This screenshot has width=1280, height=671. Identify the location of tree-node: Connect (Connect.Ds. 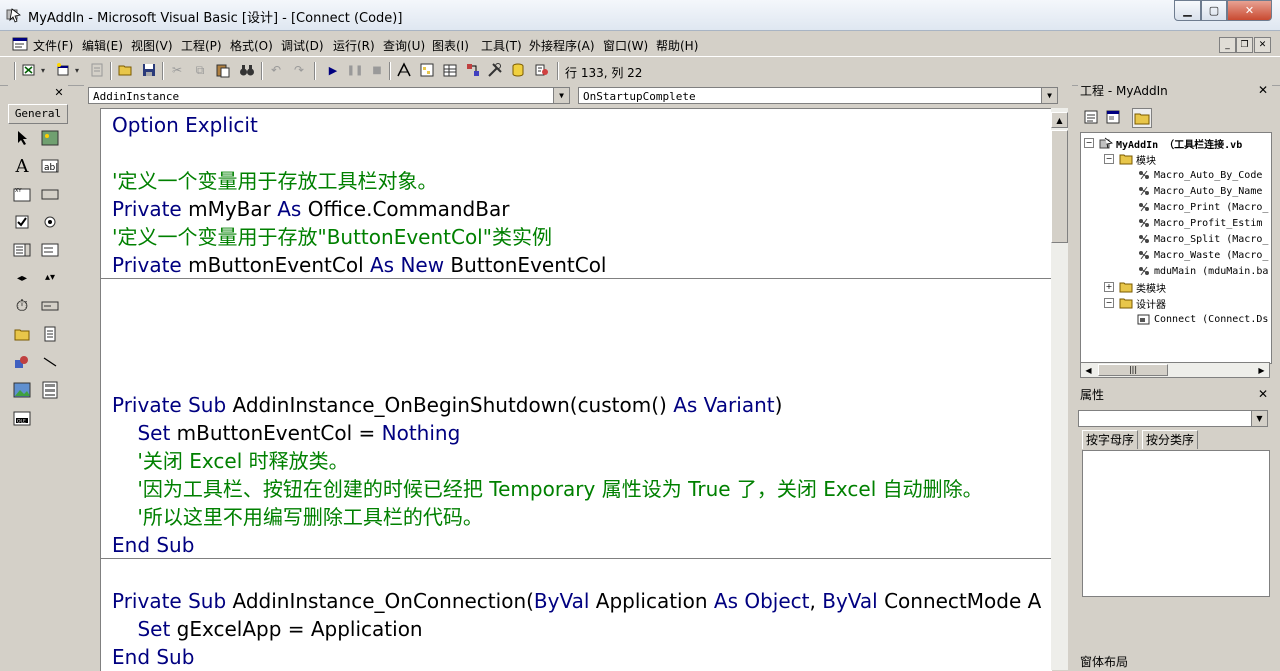
(1202, 319).